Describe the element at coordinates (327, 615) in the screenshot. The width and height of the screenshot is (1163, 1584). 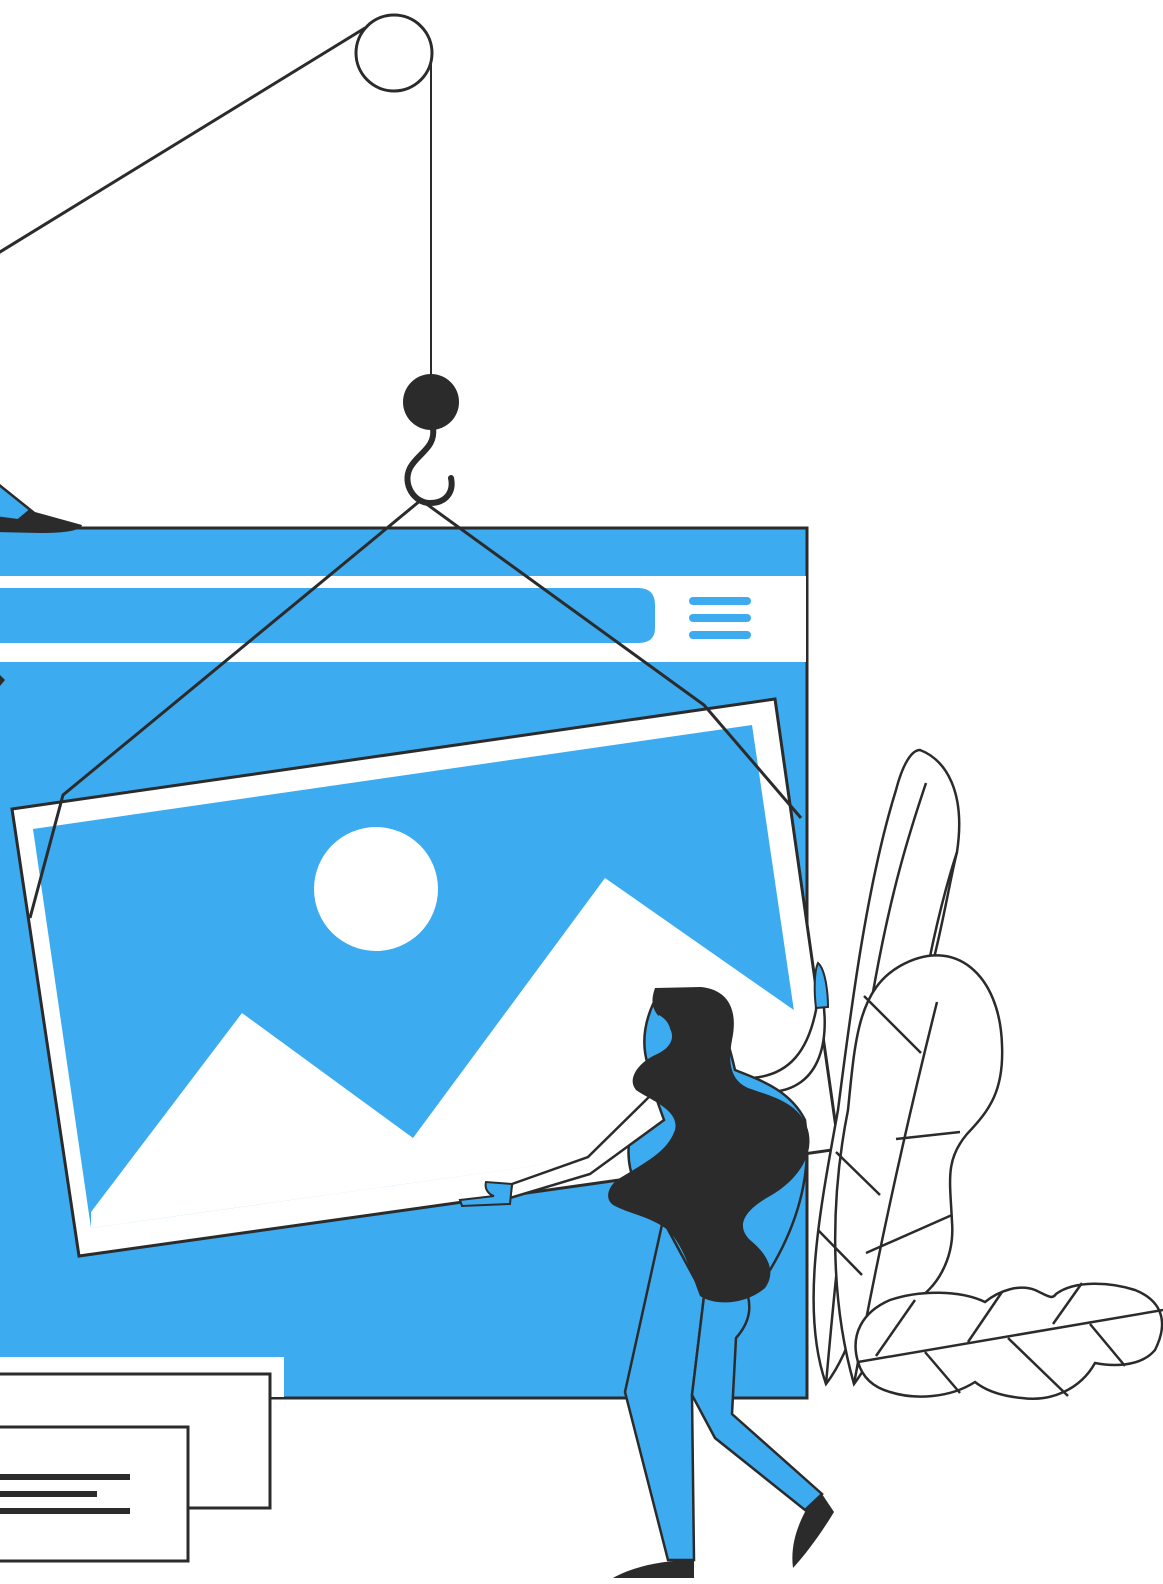
I see `address-bar` at that location.